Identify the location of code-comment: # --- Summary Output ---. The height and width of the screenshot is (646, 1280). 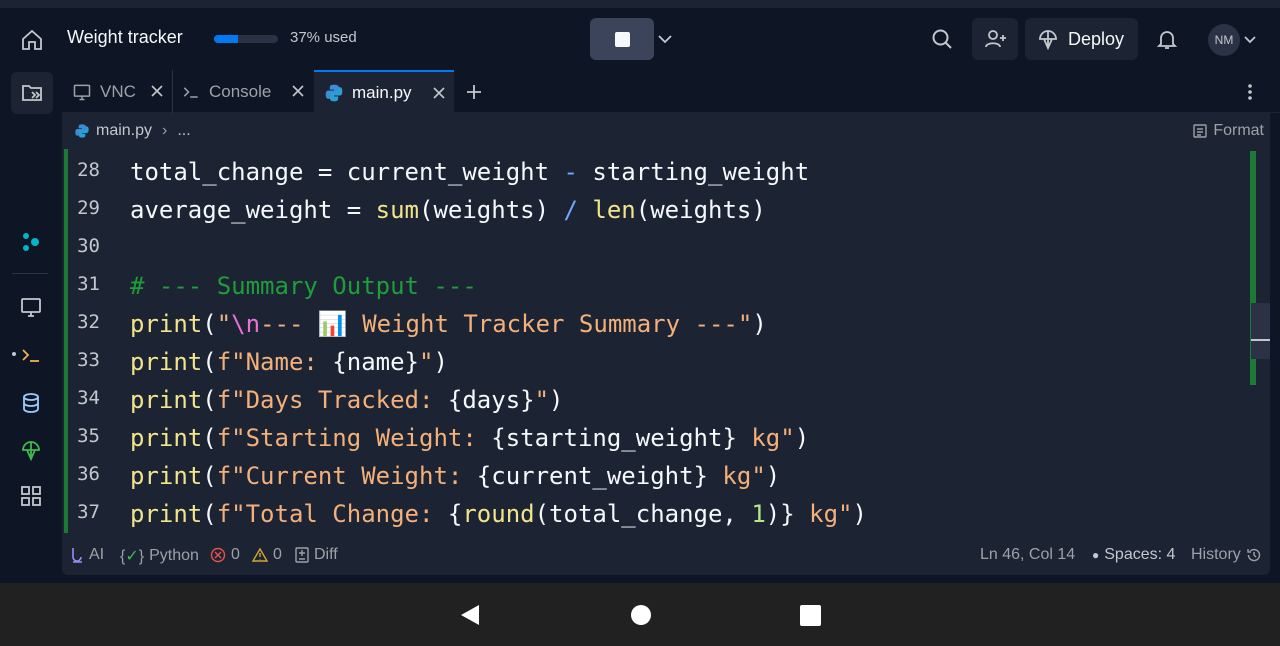
(303, 286).